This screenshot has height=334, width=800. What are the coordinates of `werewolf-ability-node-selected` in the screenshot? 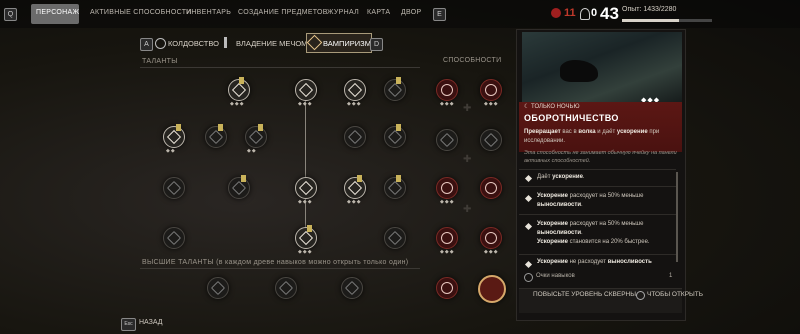 It's located at (492, 289).